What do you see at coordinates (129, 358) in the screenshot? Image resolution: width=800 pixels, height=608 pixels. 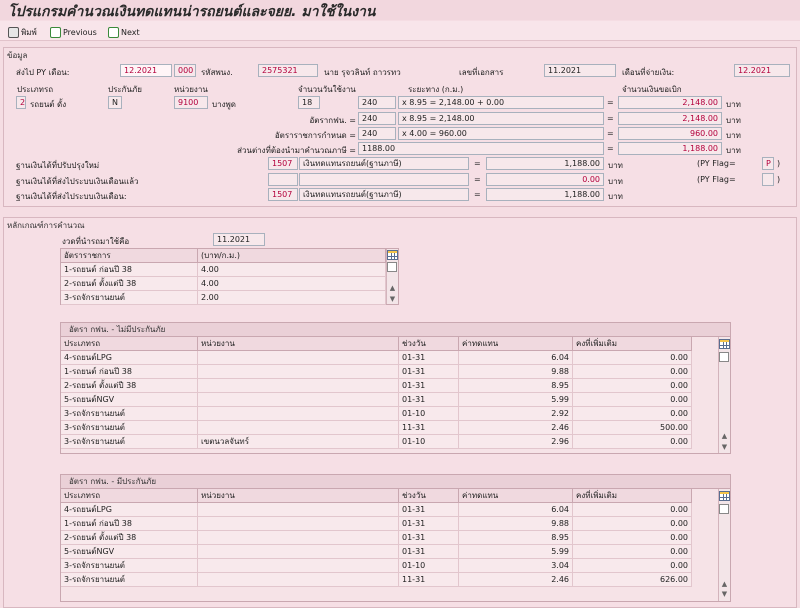 I see `table-row-label: 4-รถยนต์LPG` at bounding box center [129, 358].